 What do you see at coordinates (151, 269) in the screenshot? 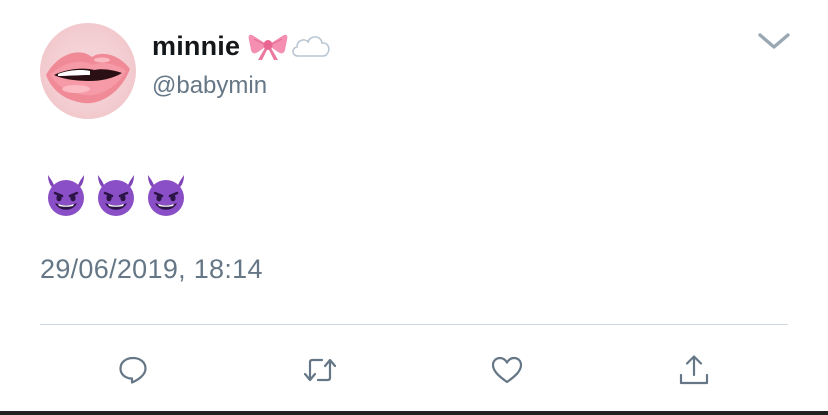
I see `tweet-timestamp: 29/06/2019, 18:14` at bounding box center [151, 269].